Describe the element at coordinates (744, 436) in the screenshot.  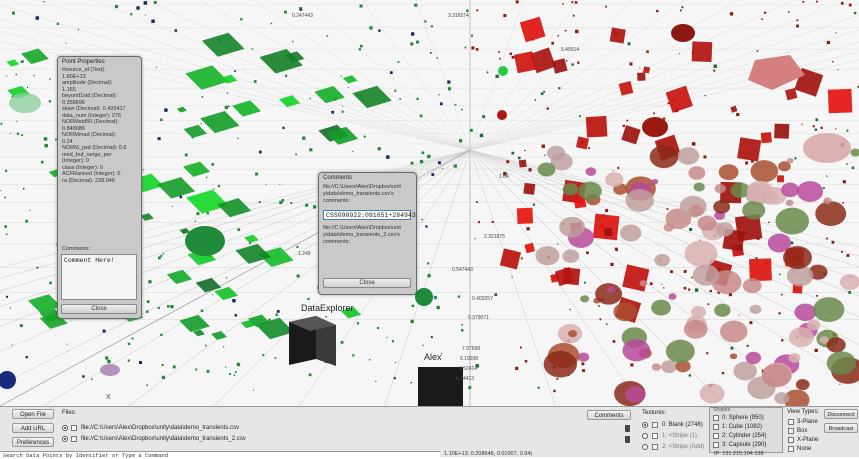
I see `shape-option: 2: Cylinder (254)` at that location.